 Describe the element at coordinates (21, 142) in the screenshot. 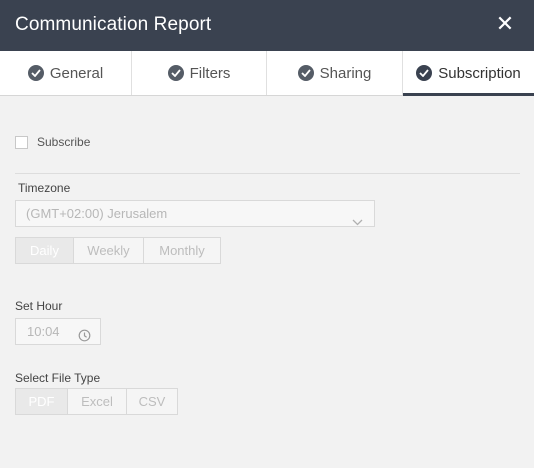

I see `subscribe-checkbox` at that location.